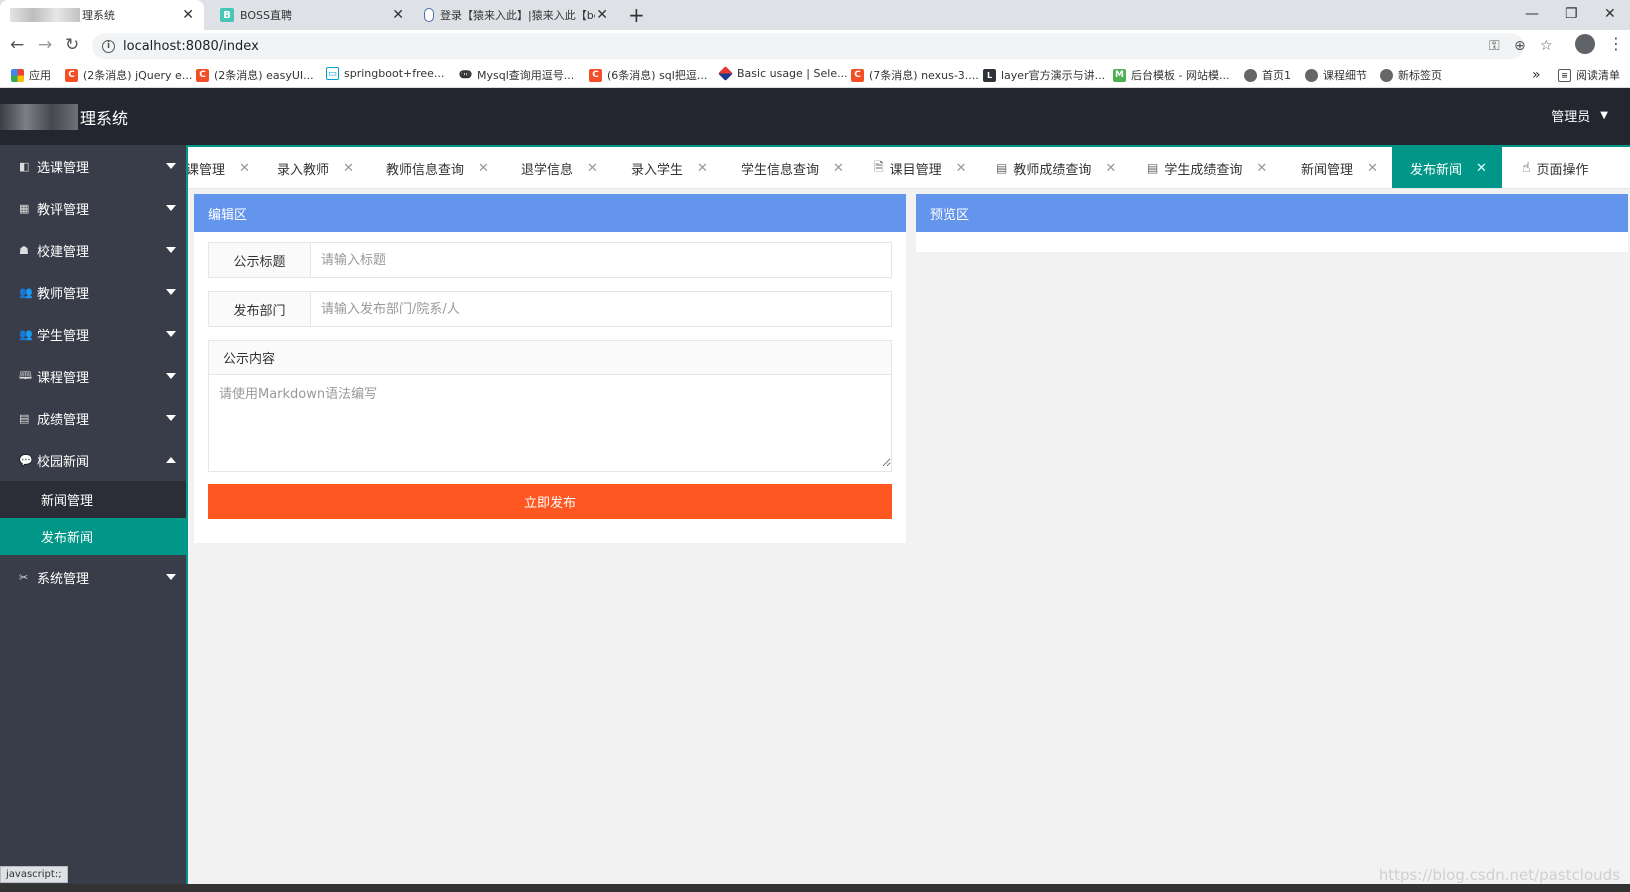 The height and width of the screenshot is (892, 1630). Describe the element at coordinates (429, 15) in the screenshot. I see `bottle-favicon-icon` at that location.